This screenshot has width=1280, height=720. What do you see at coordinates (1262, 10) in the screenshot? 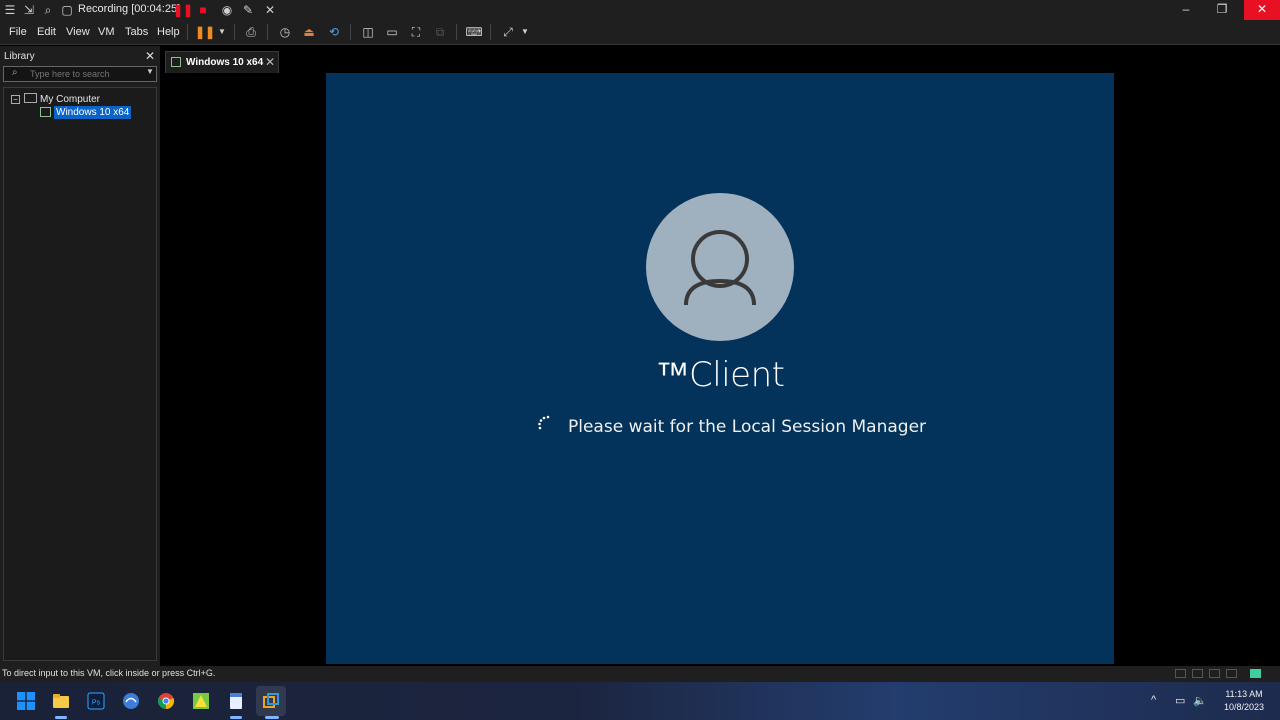
I see `close-button: ✕` at bounding box center [1262, 10].